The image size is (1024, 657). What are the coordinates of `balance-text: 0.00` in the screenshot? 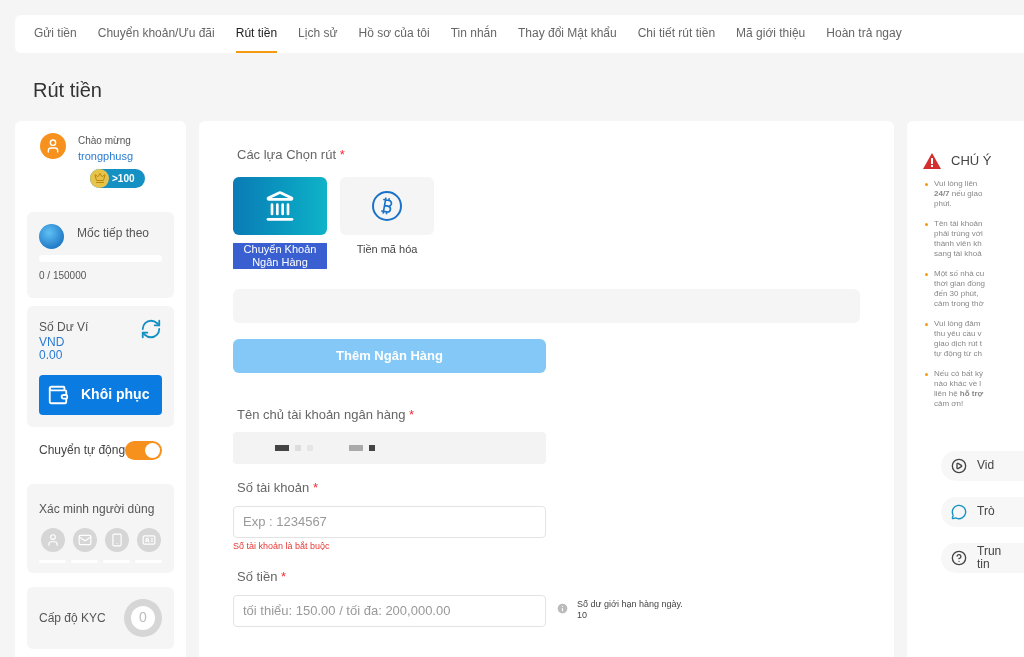 It's located at (51, 355).